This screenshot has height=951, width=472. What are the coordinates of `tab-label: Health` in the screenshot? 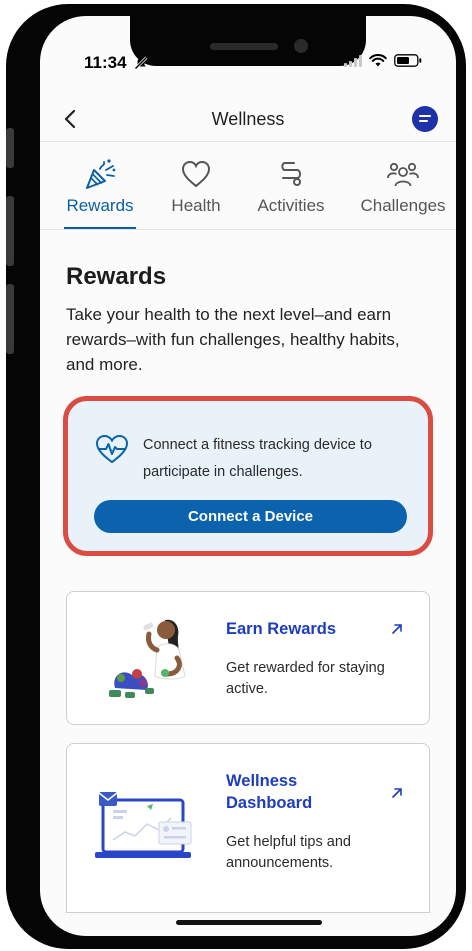 It's located at (196, 205).